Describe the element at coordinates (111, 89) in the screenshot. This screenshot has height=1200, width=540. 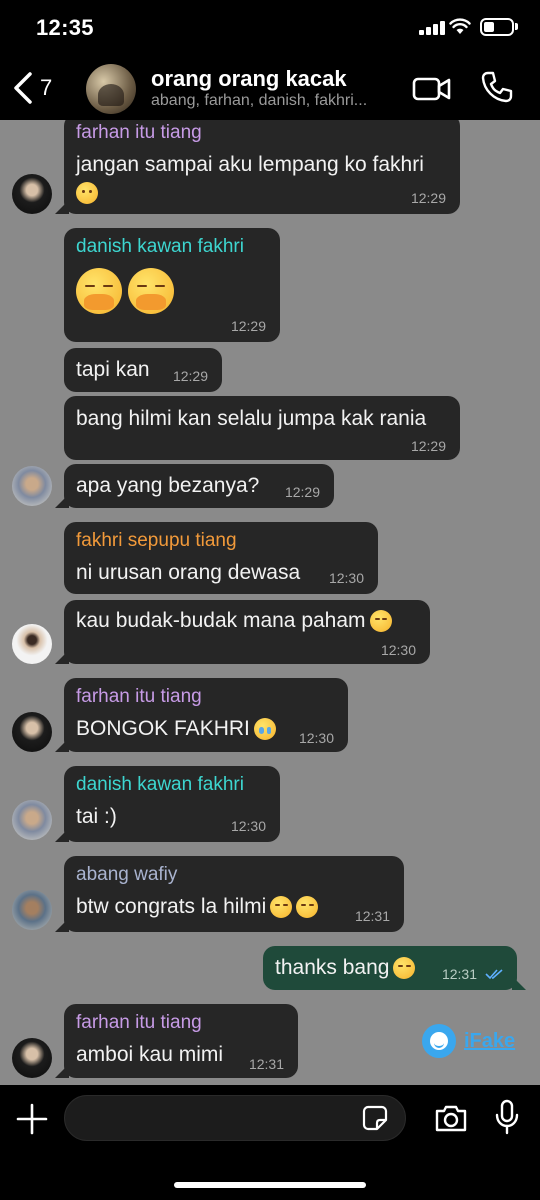
I see `group-avatar` at that location.